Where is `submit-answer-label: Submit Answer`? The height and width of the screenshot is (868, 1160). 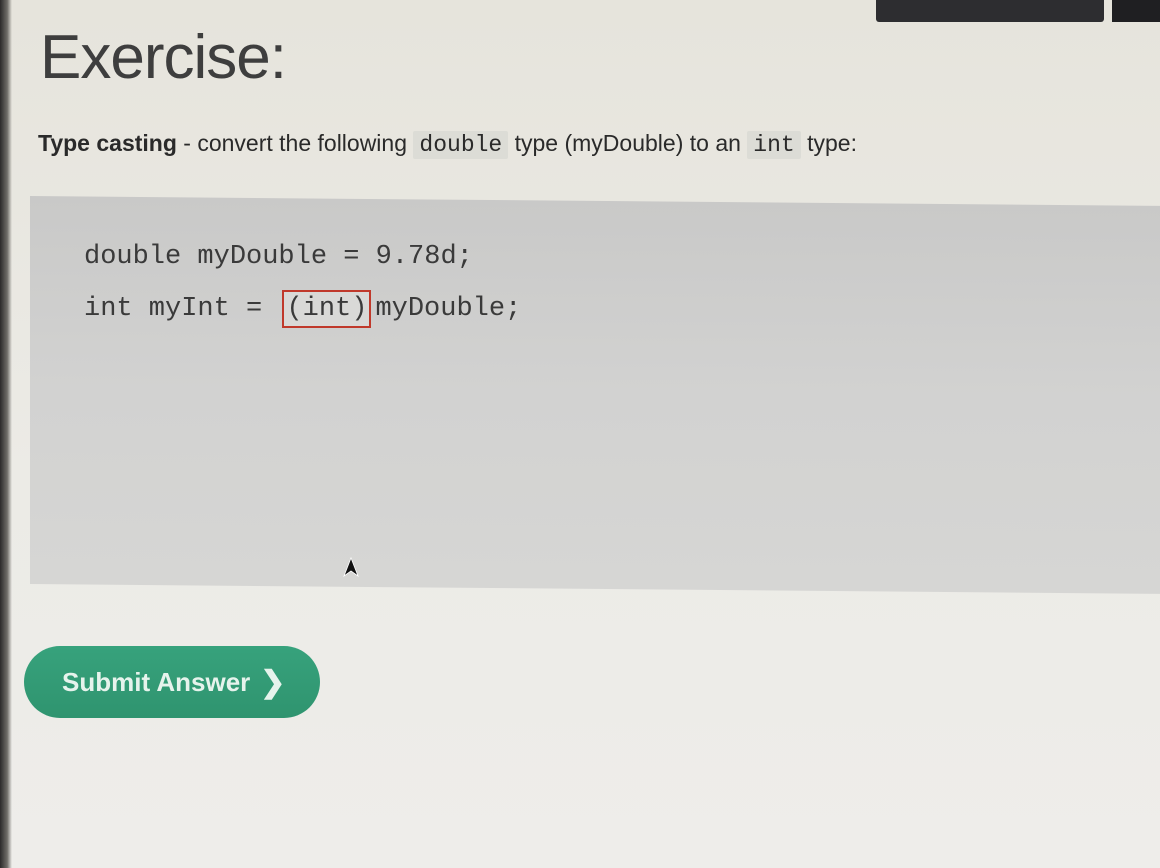 submit-answer-label: Submit Answer is located at coordinates (156, 681).